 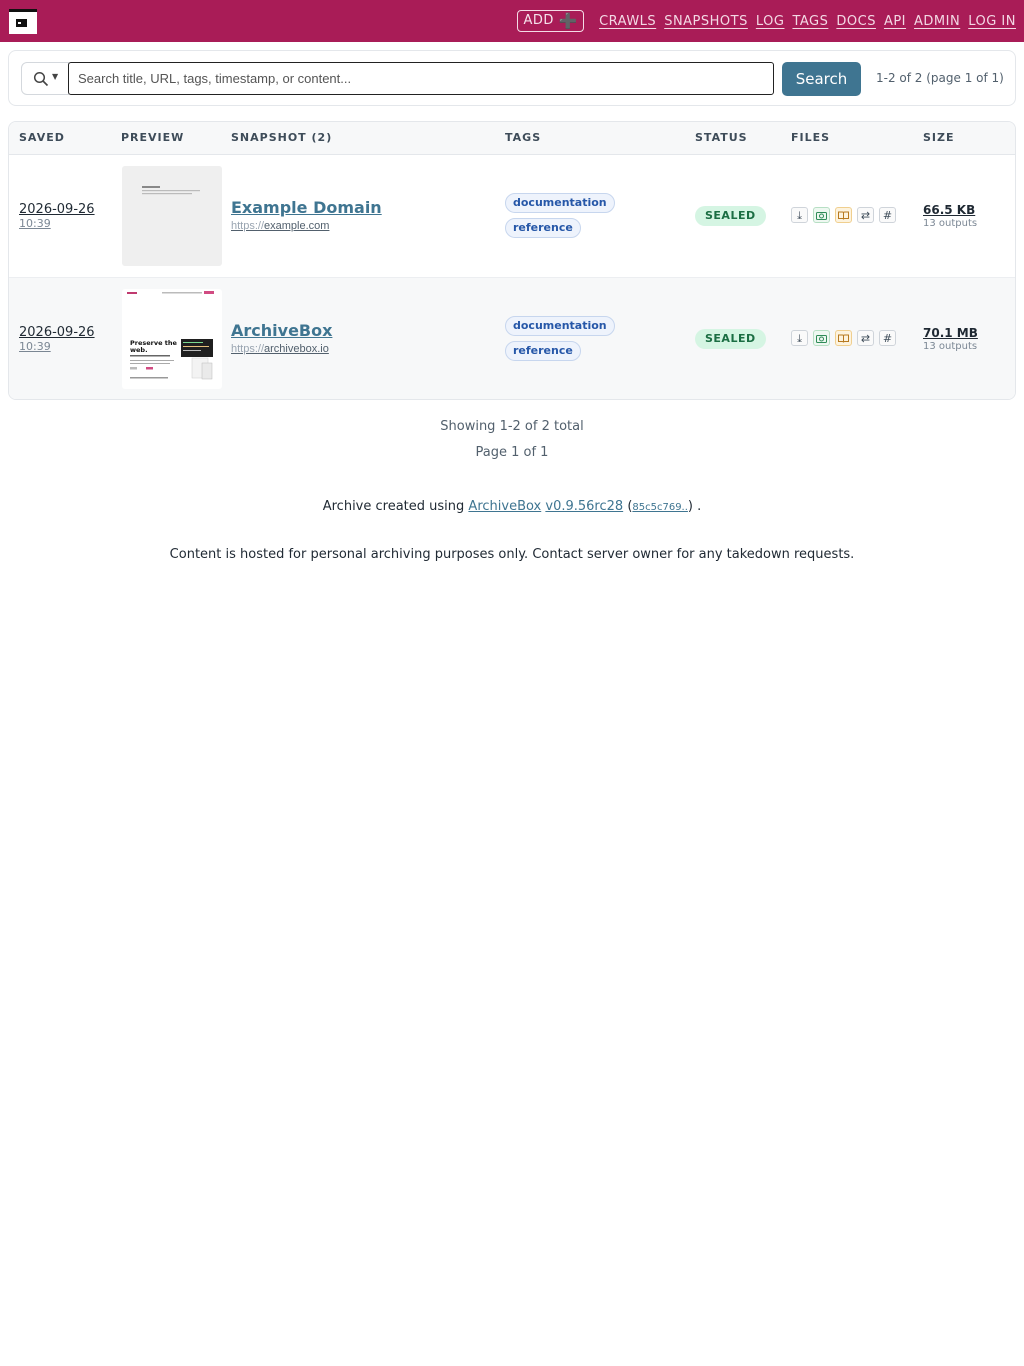 What do you see at coordinates (939, 137) in the screenshot?
I see `col-size: SIZE` at bounding box center [939, 137].